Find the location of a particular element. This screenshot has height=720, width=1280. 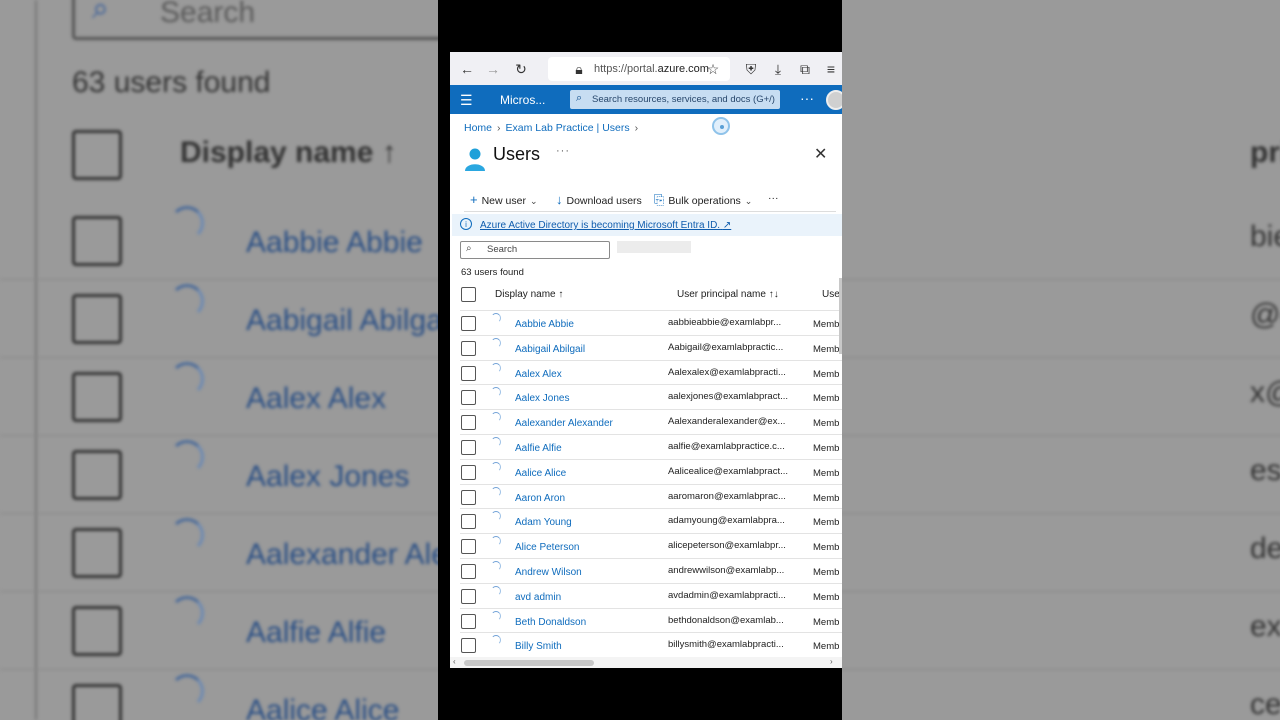

table-row: Aaron Aron aaromaron@examlabprac... Memb is located at coordinates (651, 496).